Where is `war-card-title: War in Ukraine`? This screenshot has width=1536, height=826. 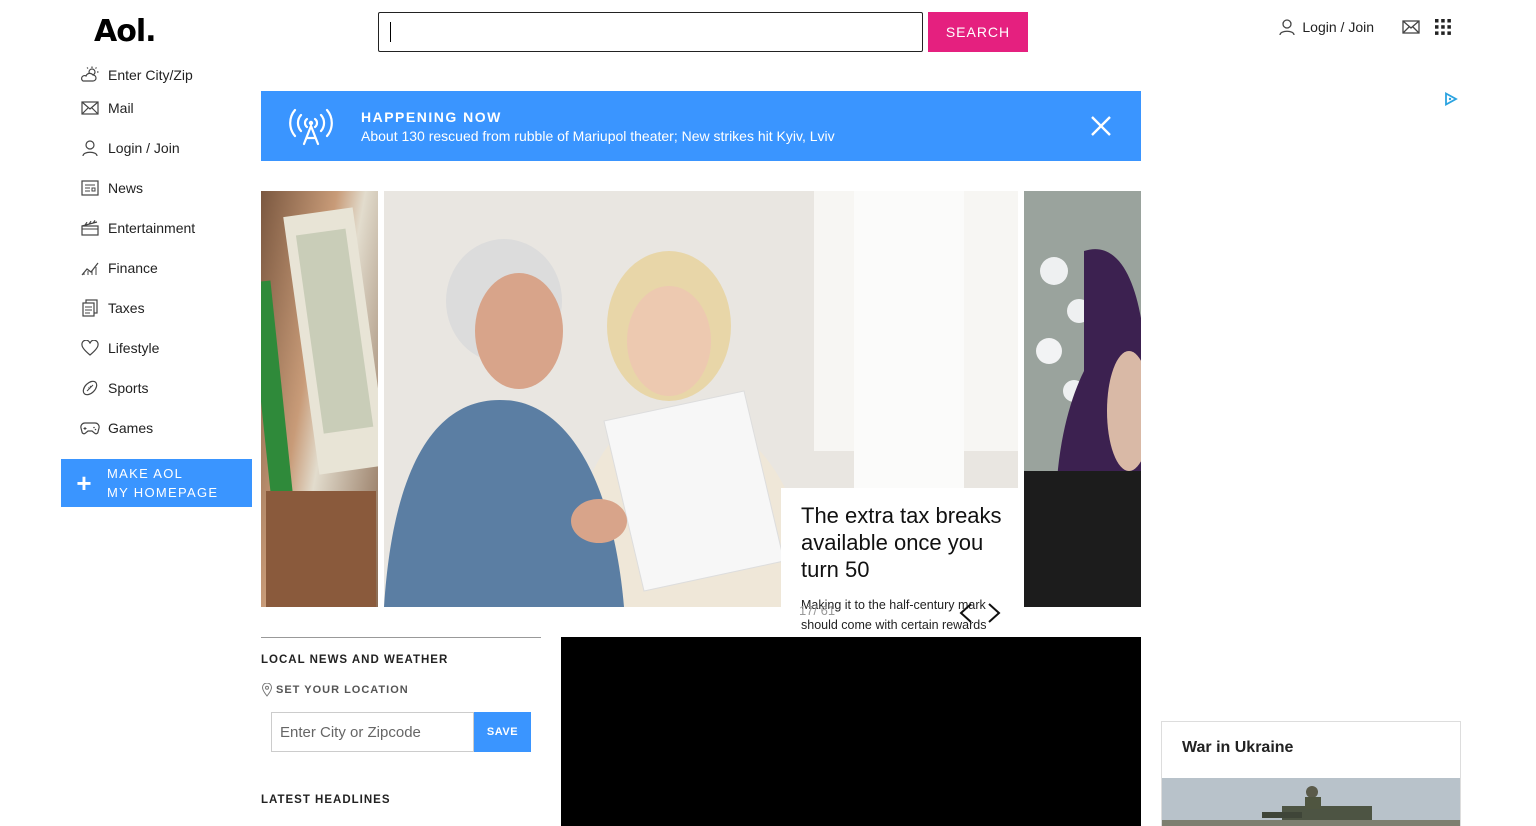
war-card-title: War in Ukraine is located at coordinates (1311, 744).